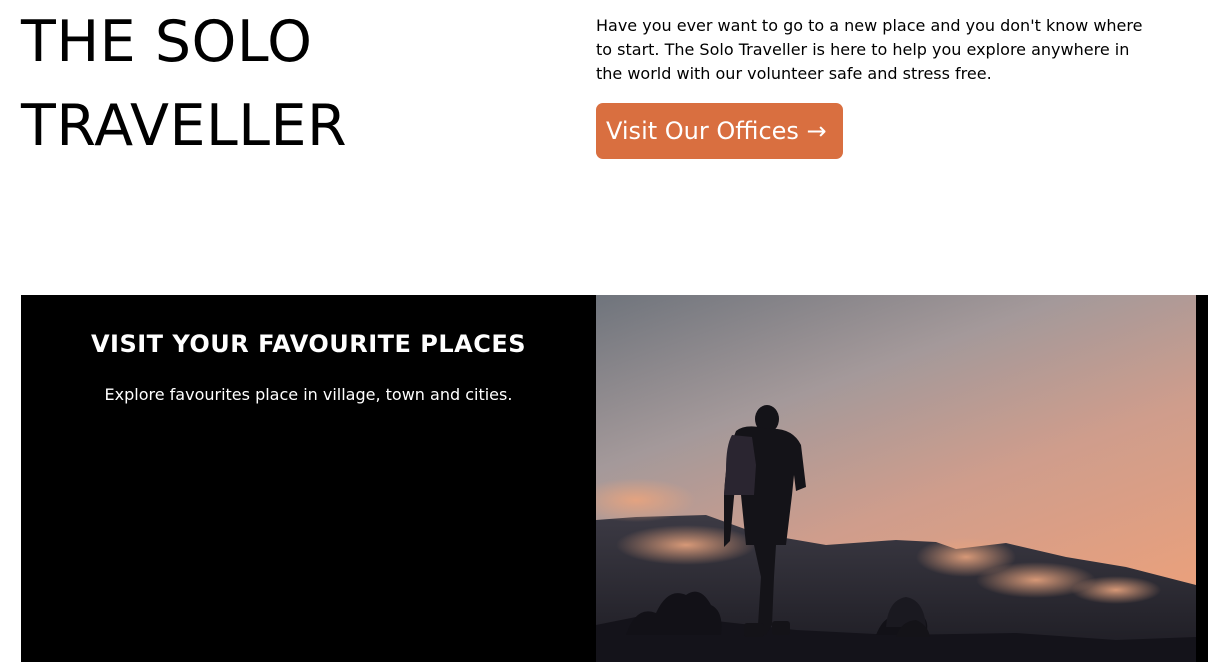  Describe the element at coordinates (184, 126) in the screenshot. I see `title-line-2: TRAVELLER` at that location.